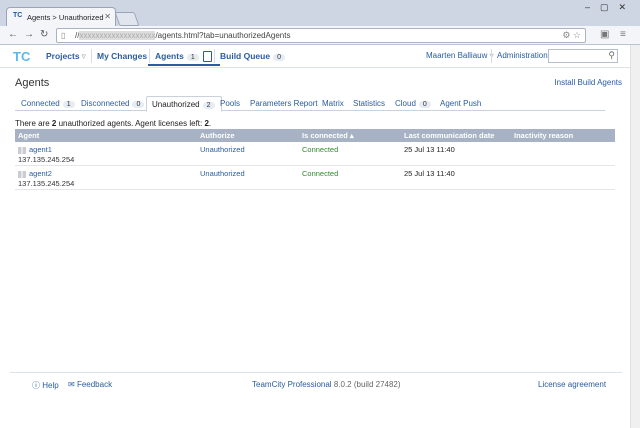 Image resolution: width=640 pixels, height=428 pixels. Describe the element at coordinates (66, 56) in the screenshot. I see `nav-projects: Projects ▿` at that location.